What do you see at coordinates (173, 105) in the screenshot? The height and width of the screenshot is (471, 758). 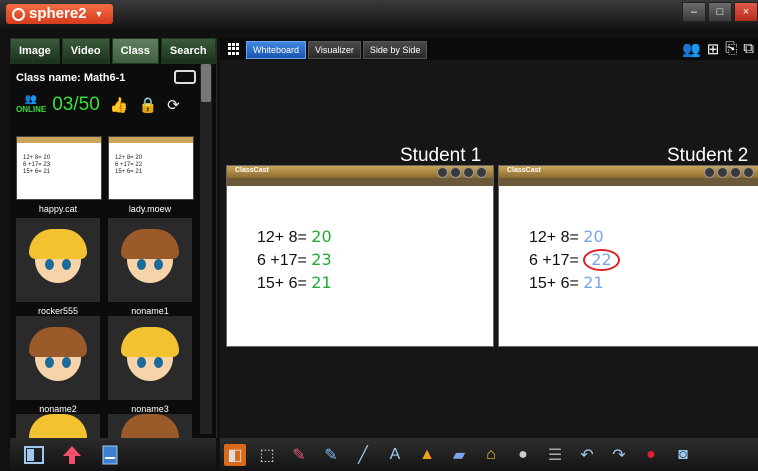 I see `refresh-icon: ⟳` at bounding box center [173, 105].